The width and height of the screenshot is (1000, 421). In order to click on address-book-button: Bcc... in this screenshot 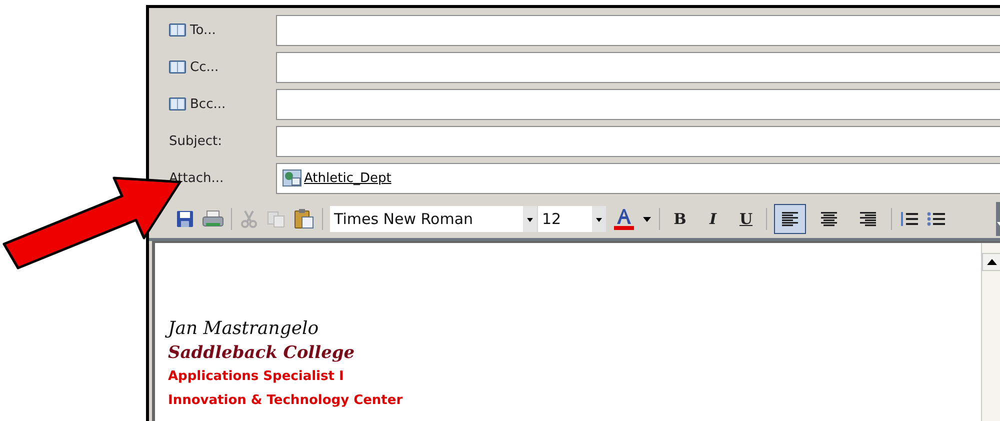, I will do `click(197, 104)`.